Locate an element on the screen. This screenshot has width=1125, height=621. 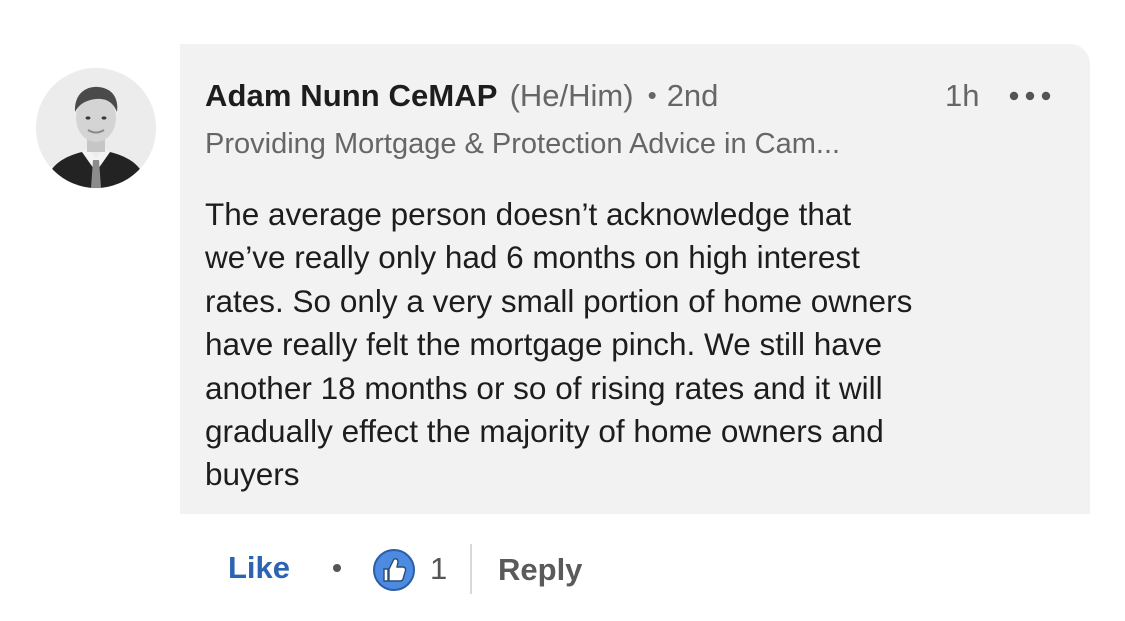
profile-photo-icon is located at coordinates (96, 128).